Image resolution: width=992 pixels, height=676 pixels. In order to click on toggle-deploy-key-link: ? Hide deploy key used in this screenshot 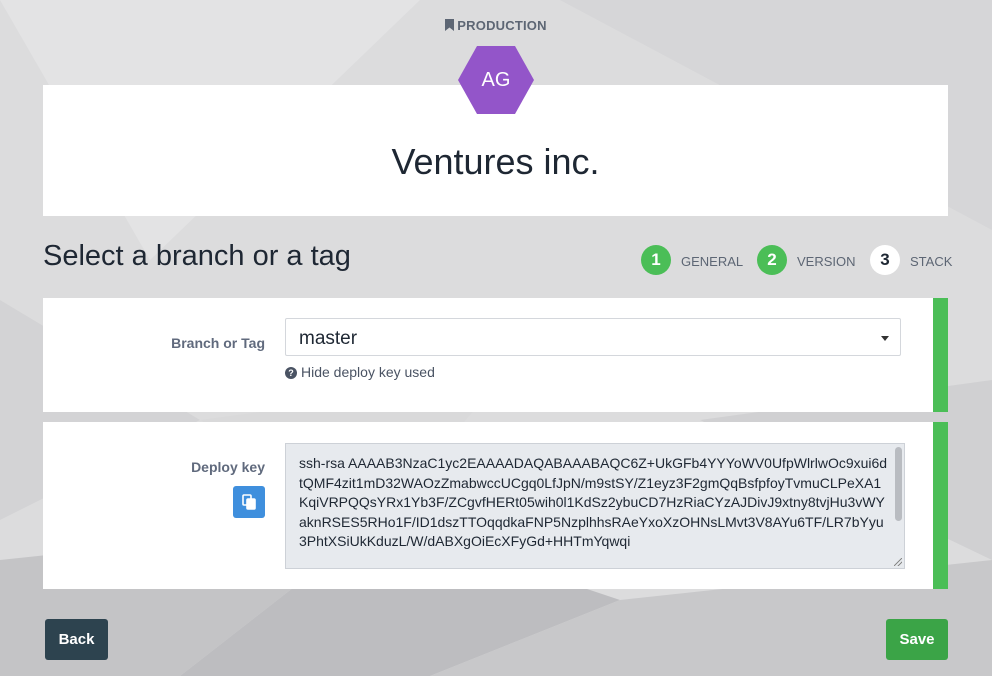, I will do `click(360, 372)`.